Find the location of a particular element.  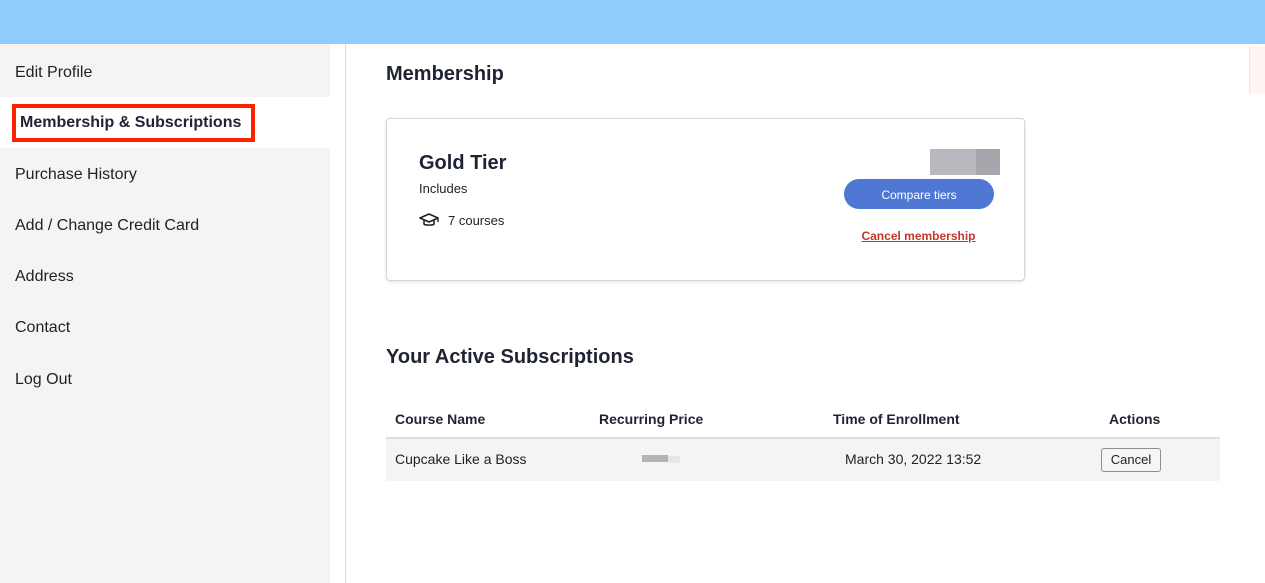

column-header-actions: Actions is located at coordinates (1135, 419).